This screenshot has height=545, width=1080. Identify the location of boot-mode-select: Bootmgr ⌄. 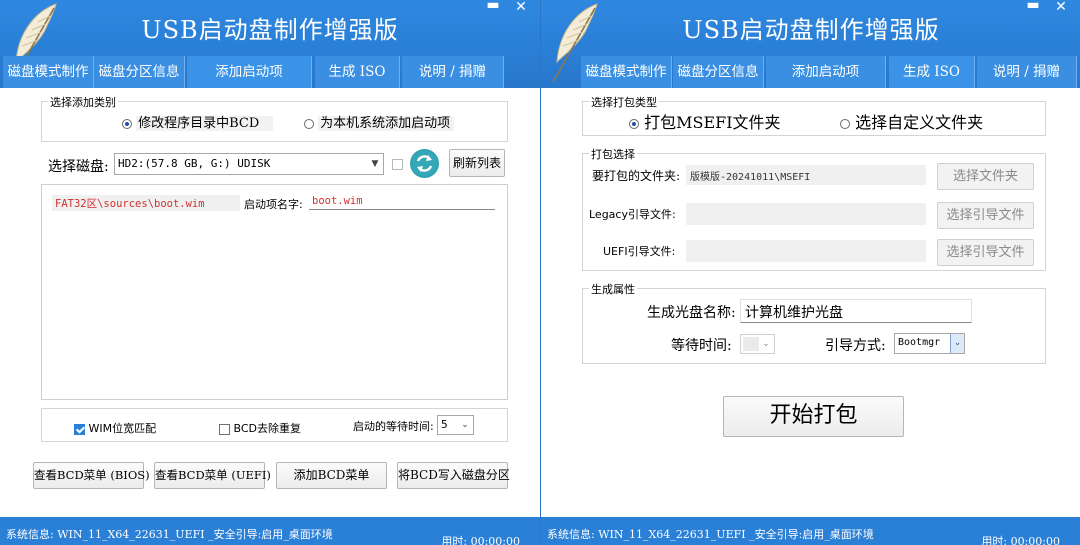
(929, 343).